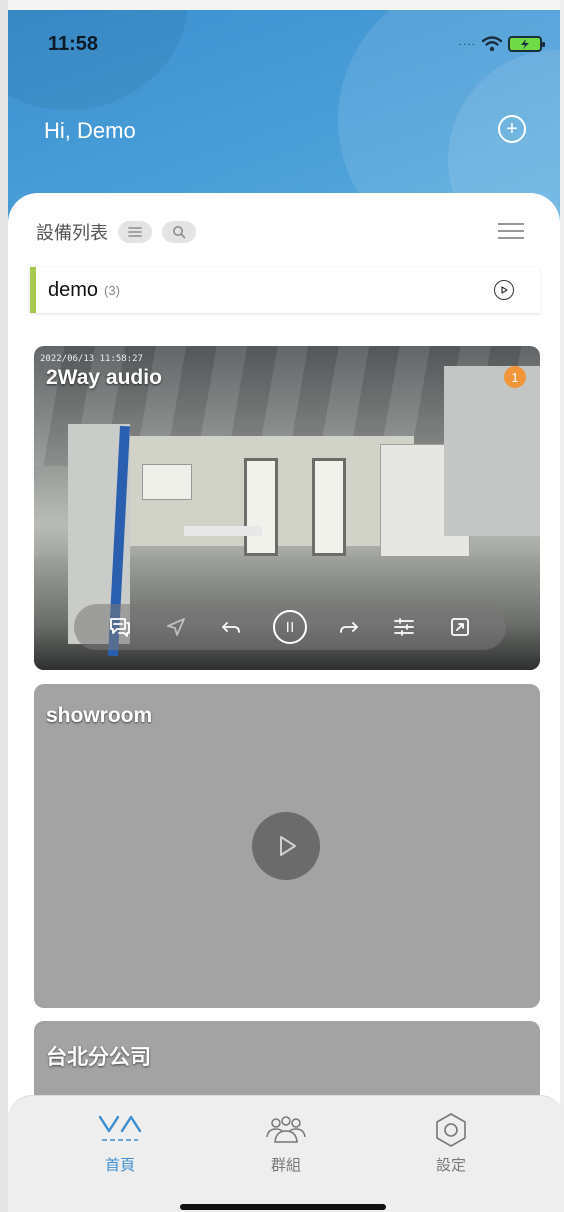 This screenshot has height=1212, width=564. I want to click on list-icon, so click(135, 232).